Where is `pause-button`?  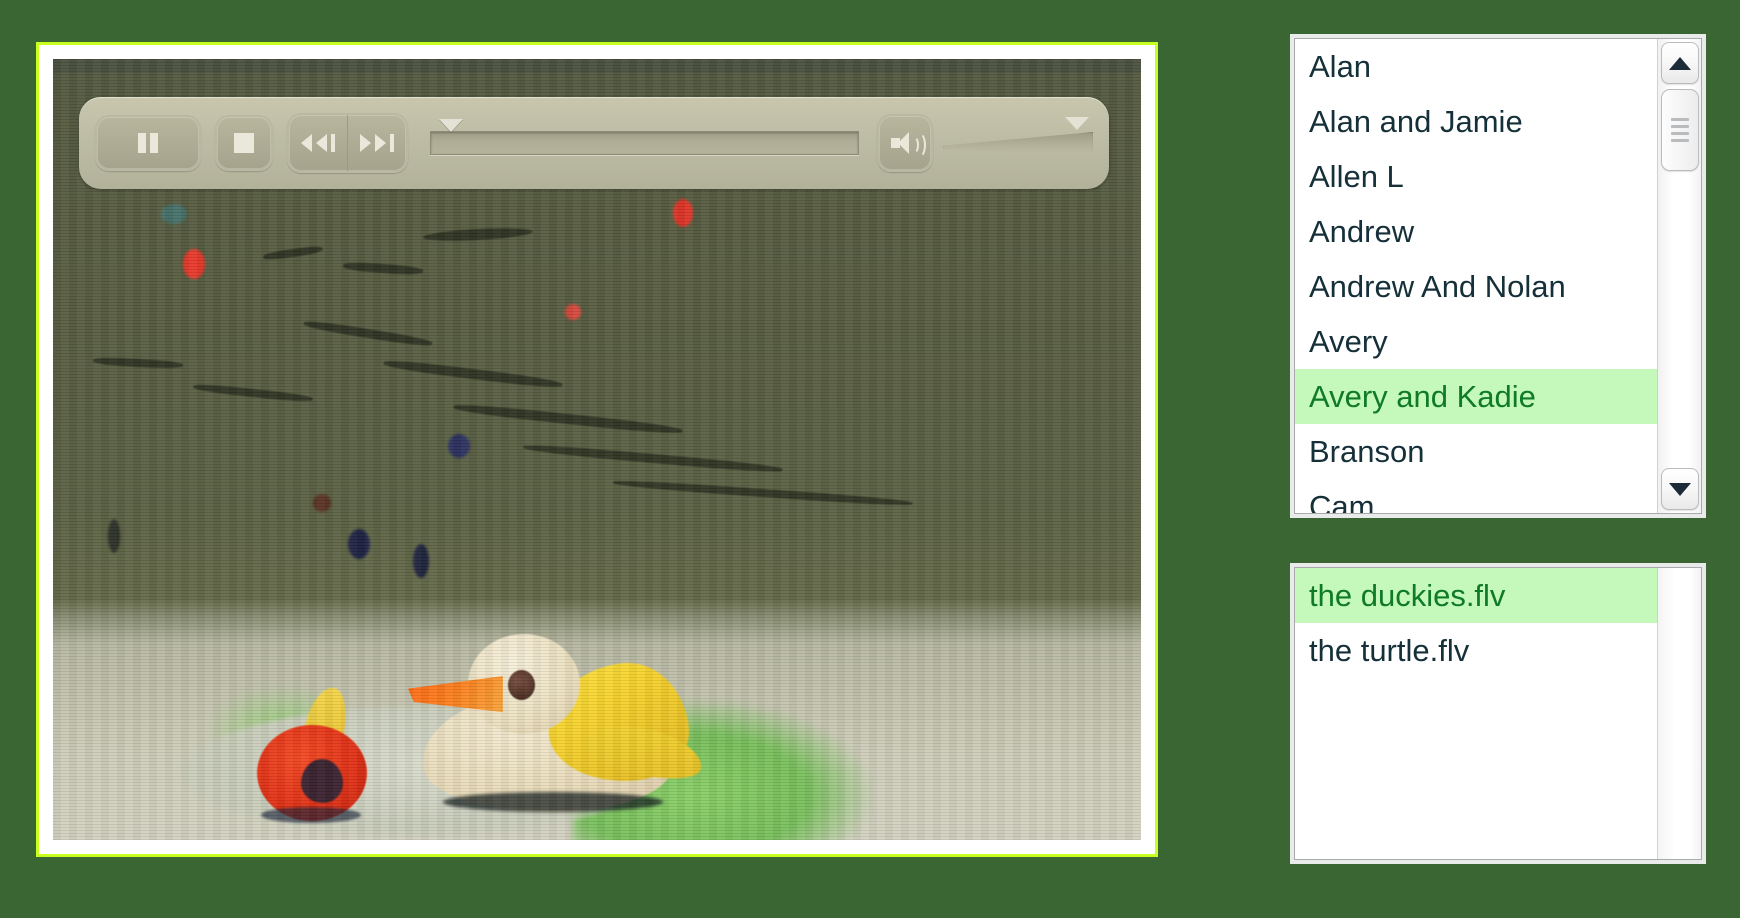
pause-button is located at coordinates (148, 143).